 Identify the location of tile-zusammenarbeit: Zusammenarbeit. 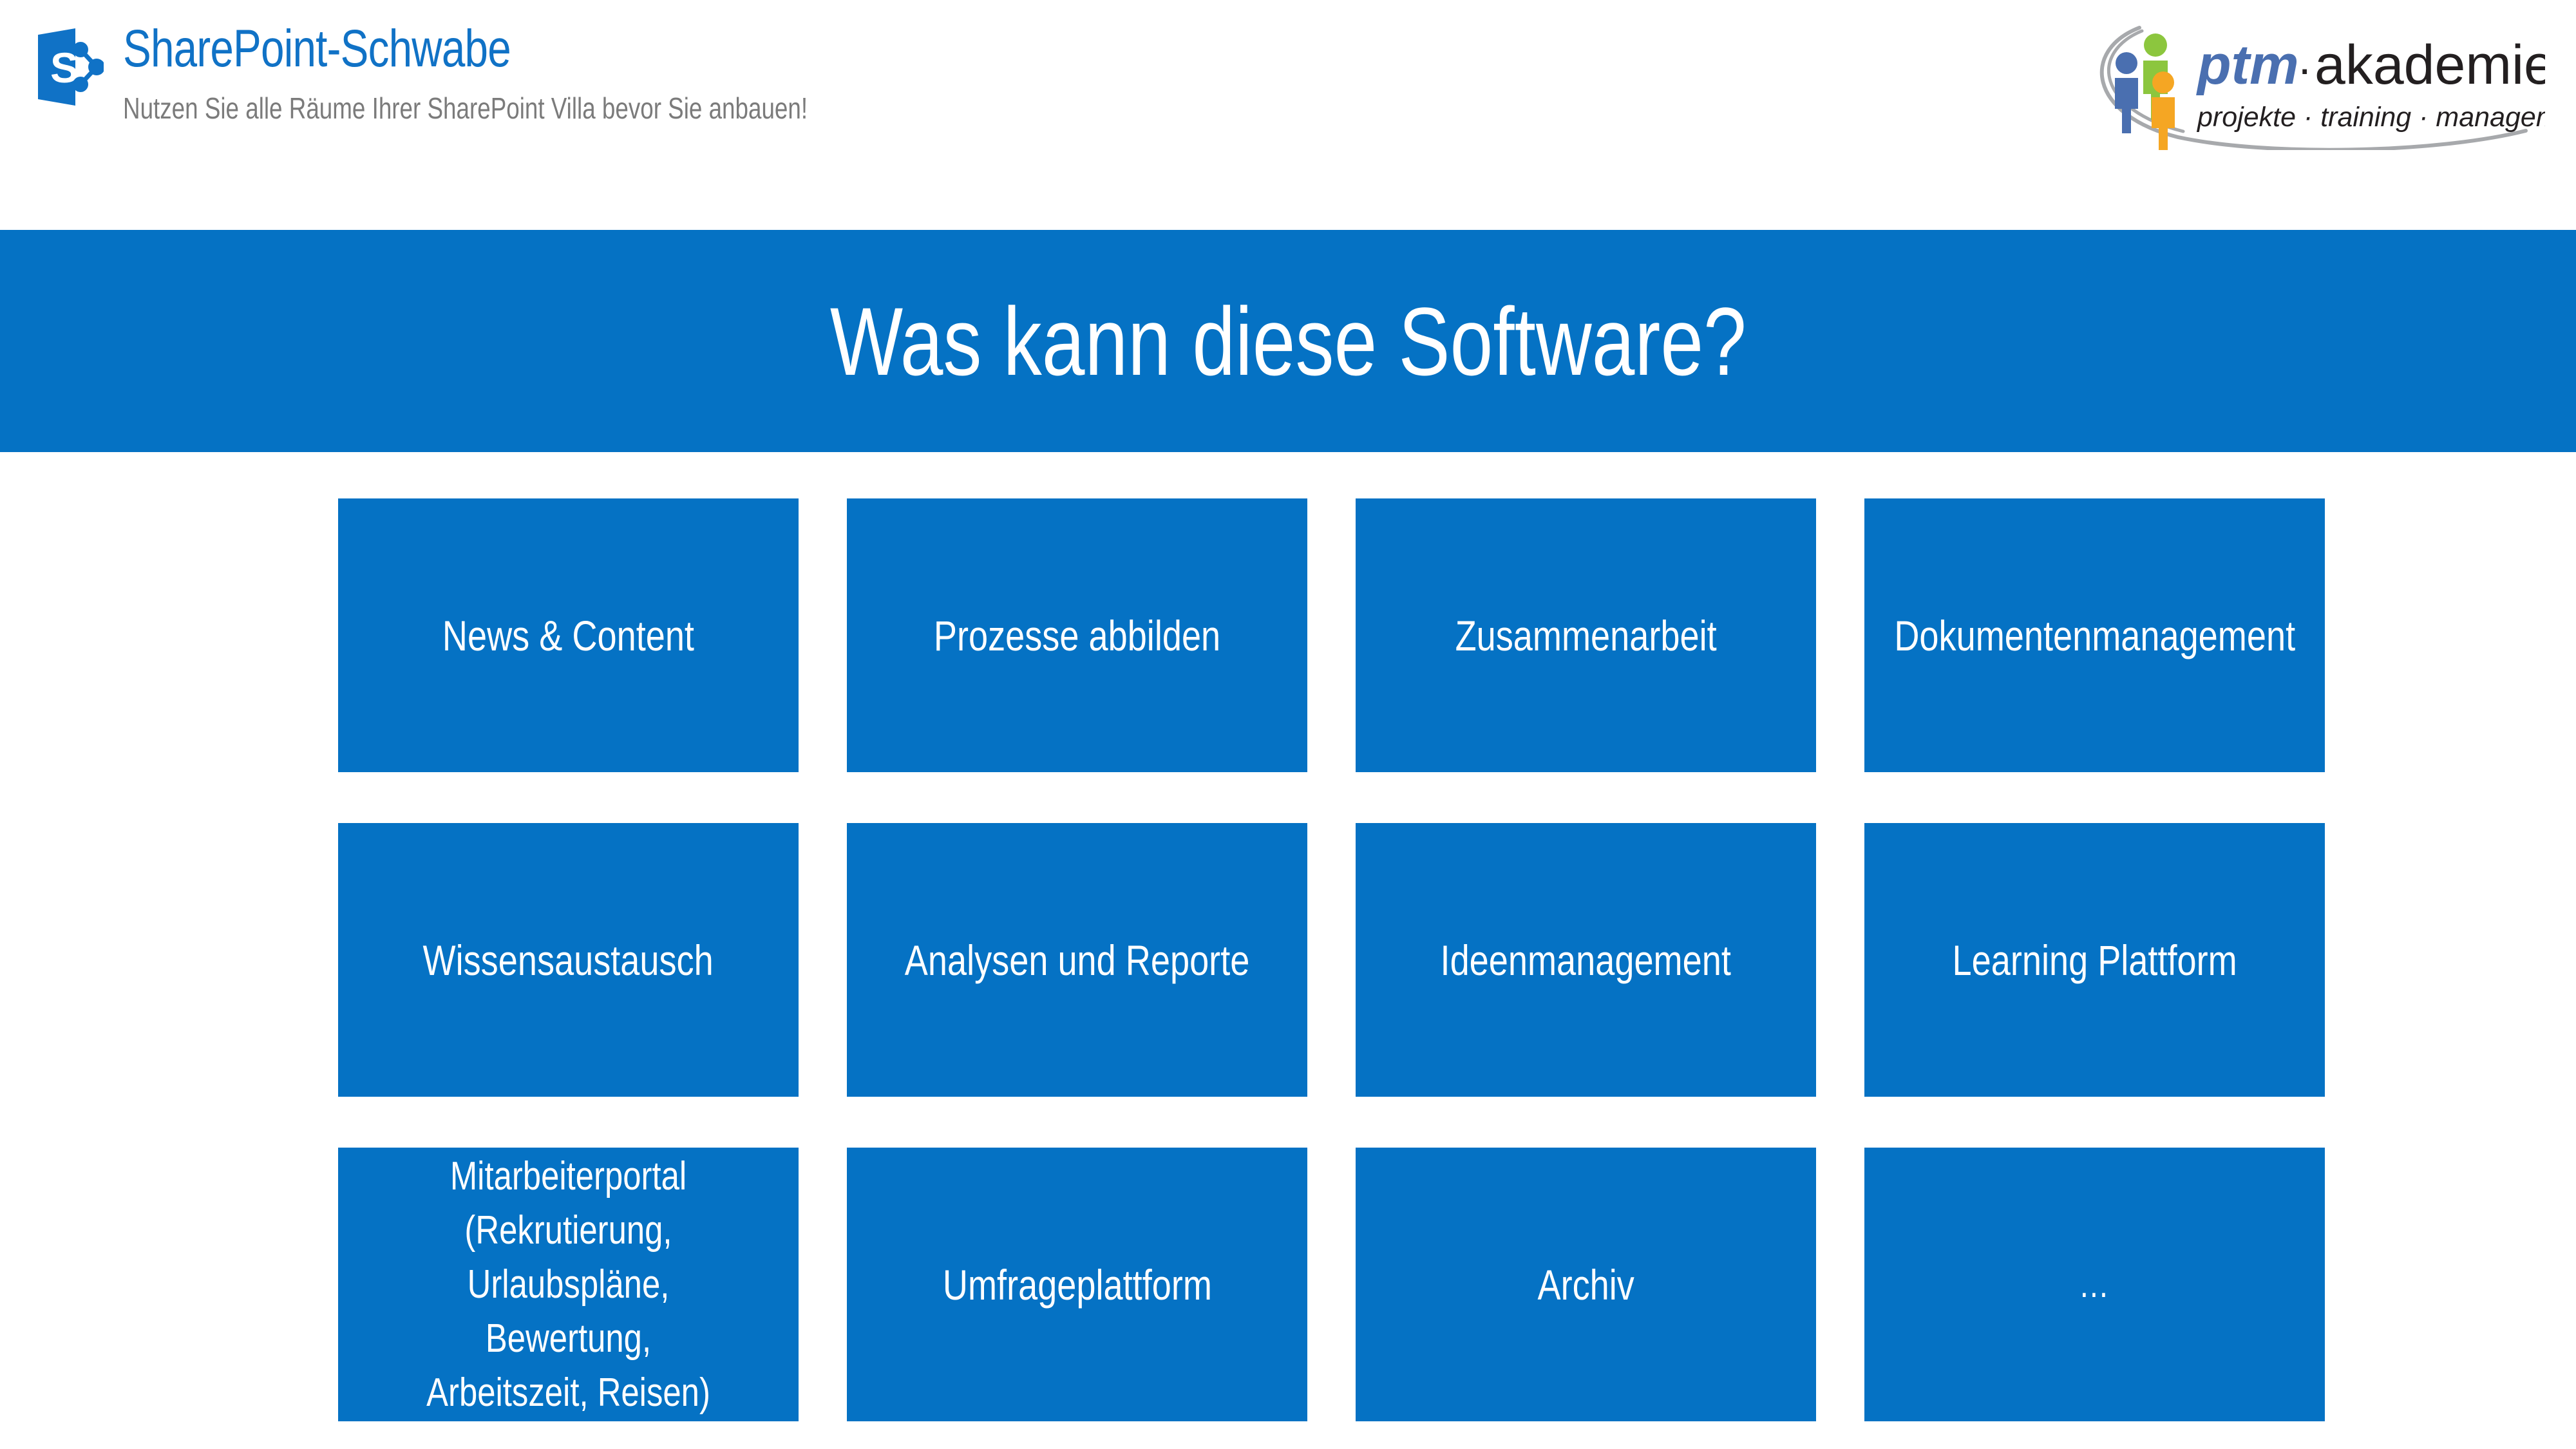
(1586, 635).